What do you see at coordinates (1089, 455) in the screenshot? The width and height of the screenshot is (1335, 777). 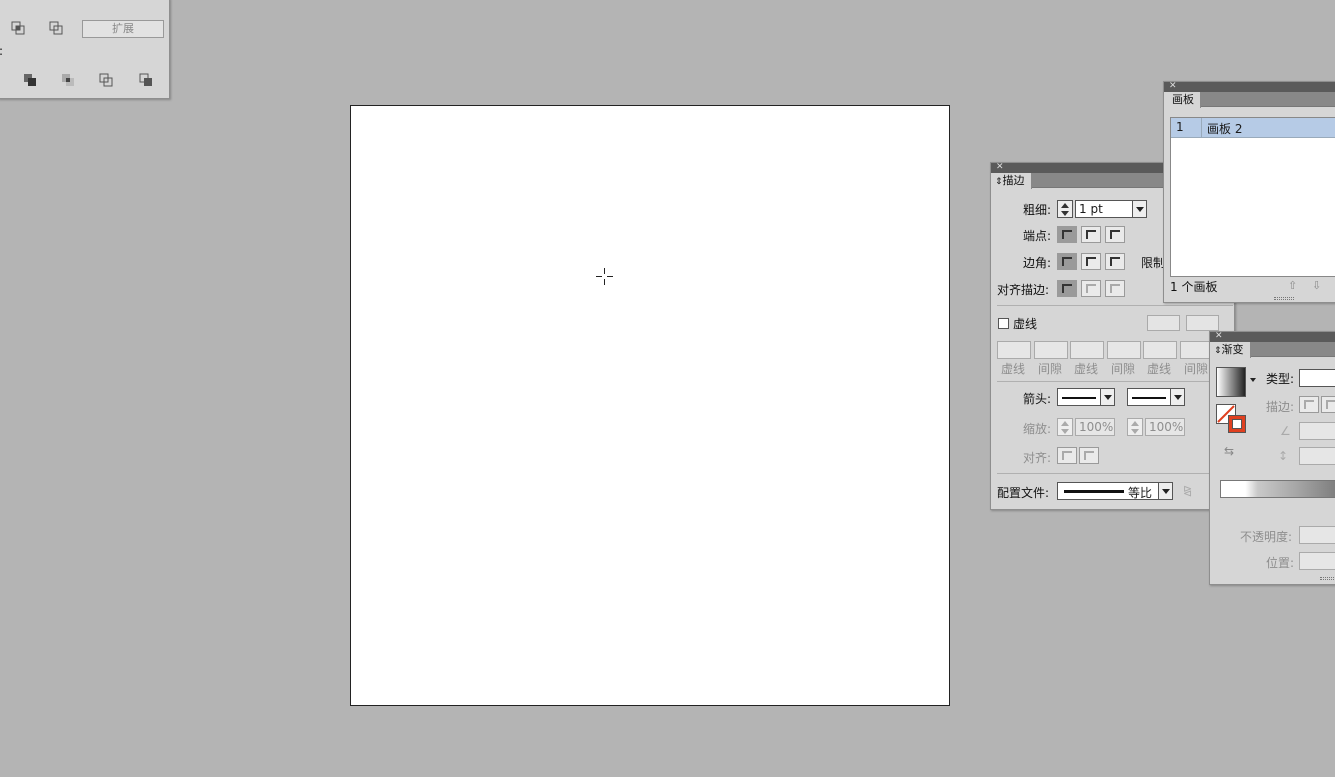 I see `arrow-place-button` at bounding box center [1089, 455].